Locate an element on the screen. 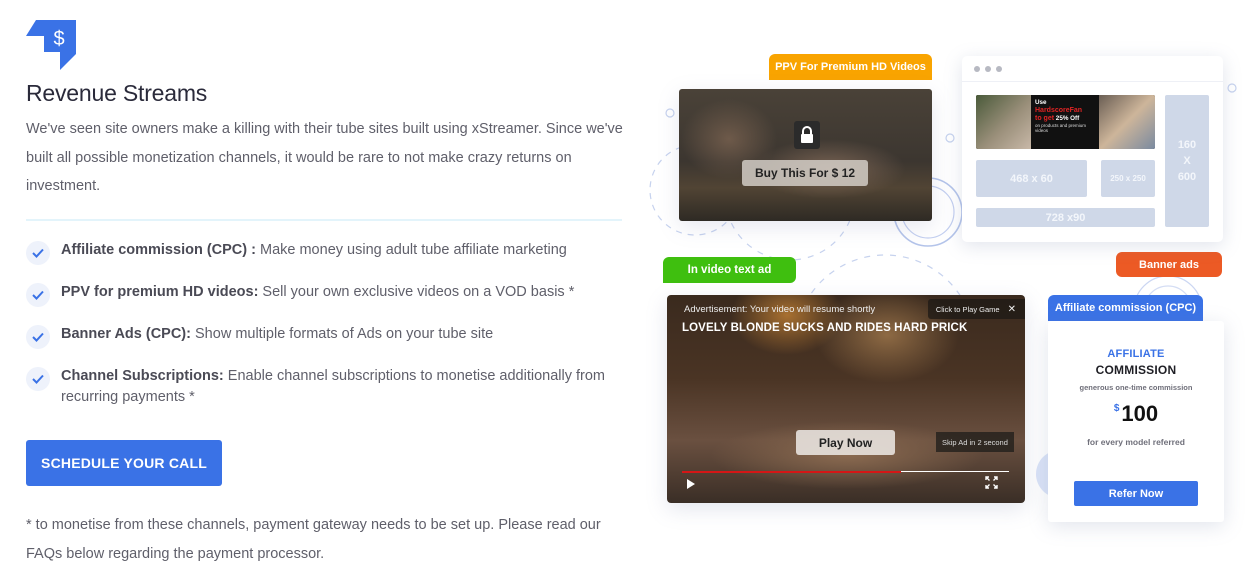  promo-discount: 25% Off is located at coordinates (1067, 118).